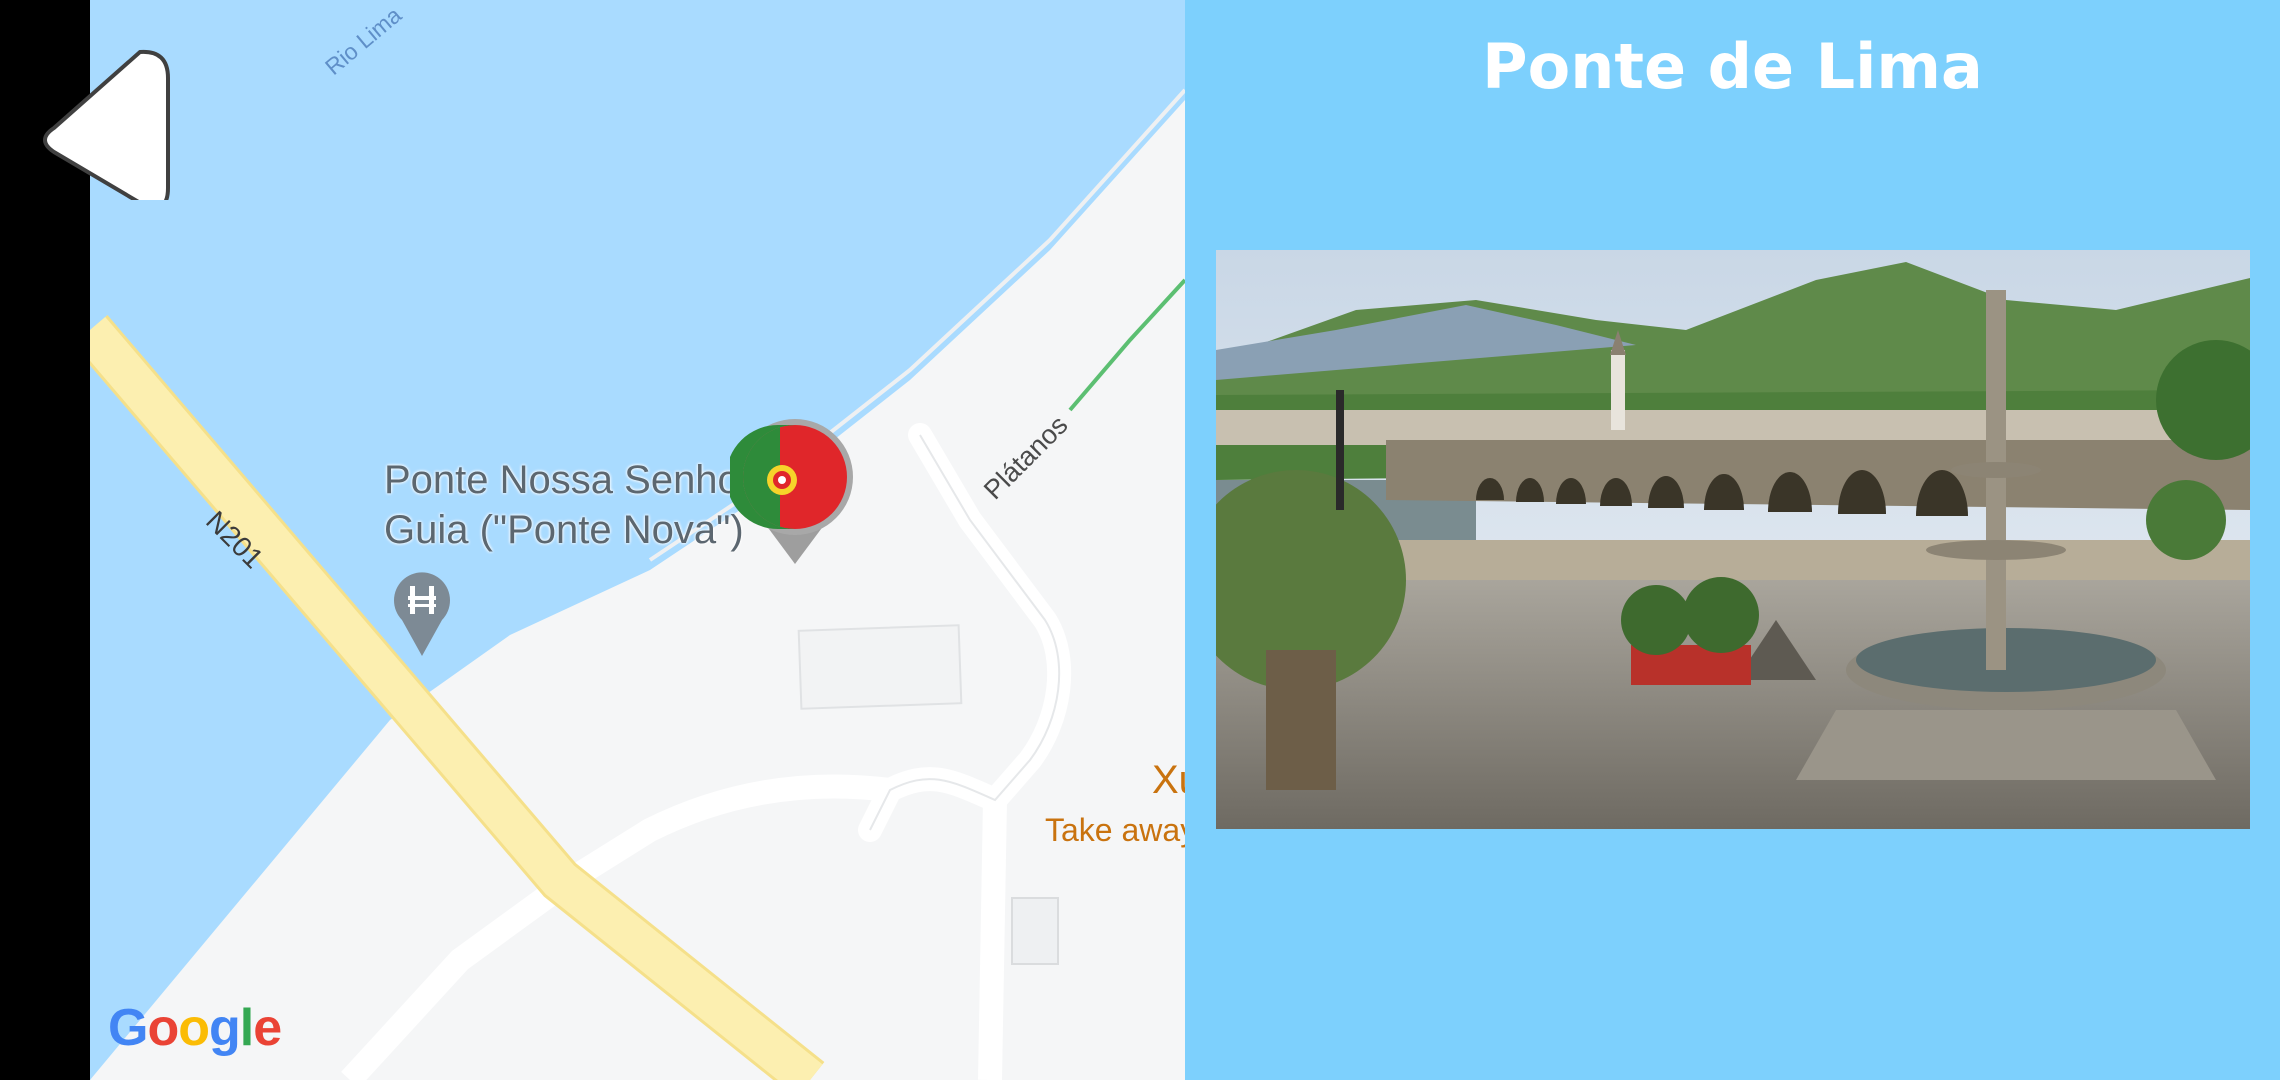  Describe the element at coordinates (195, 1028) in the screenshot. I see `google-logo: Google` at that location.